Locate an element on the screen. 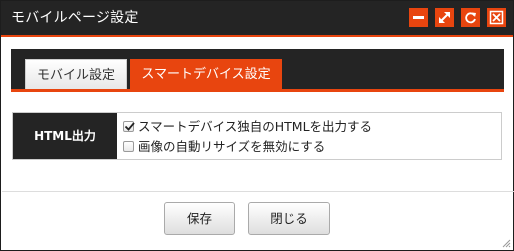  option-smart-html: スマートデバイス独自のHTMLを出力する is located at coordinates (247, 127).